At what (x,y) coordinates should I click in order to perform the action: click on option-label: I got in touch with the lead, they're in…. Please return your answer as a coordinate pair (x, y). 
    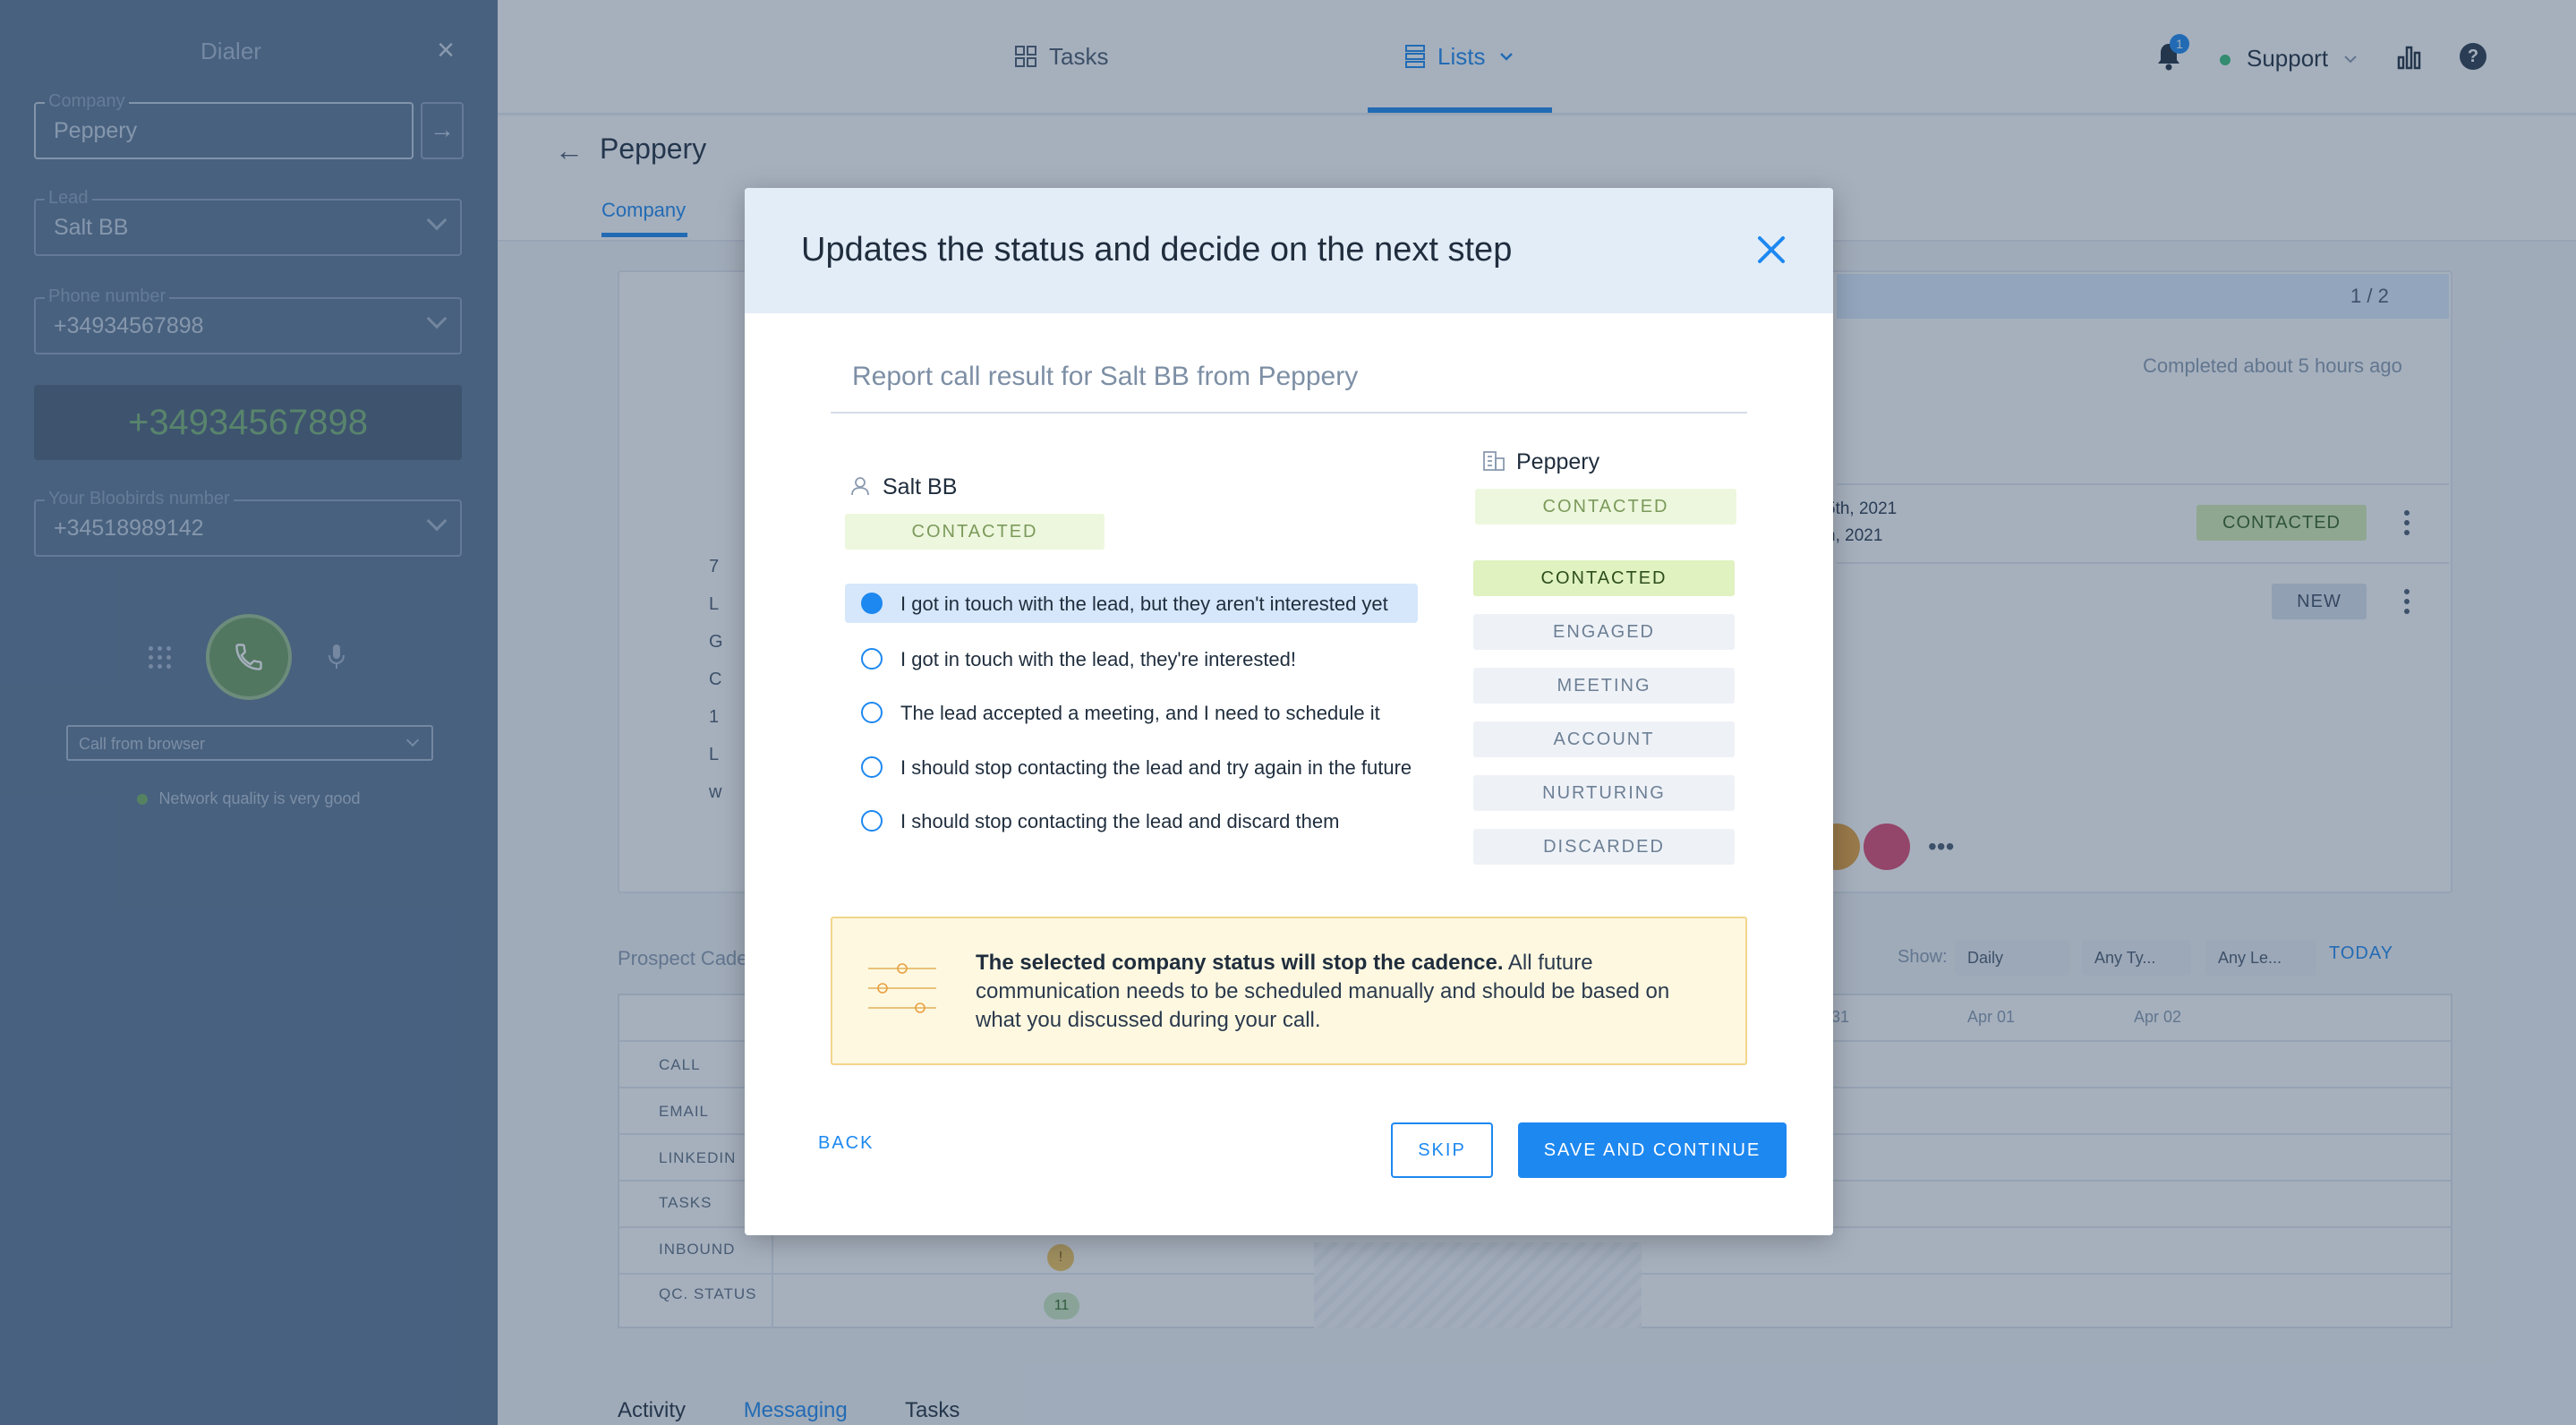
    Looking at the image, I should click on (1098, 659).